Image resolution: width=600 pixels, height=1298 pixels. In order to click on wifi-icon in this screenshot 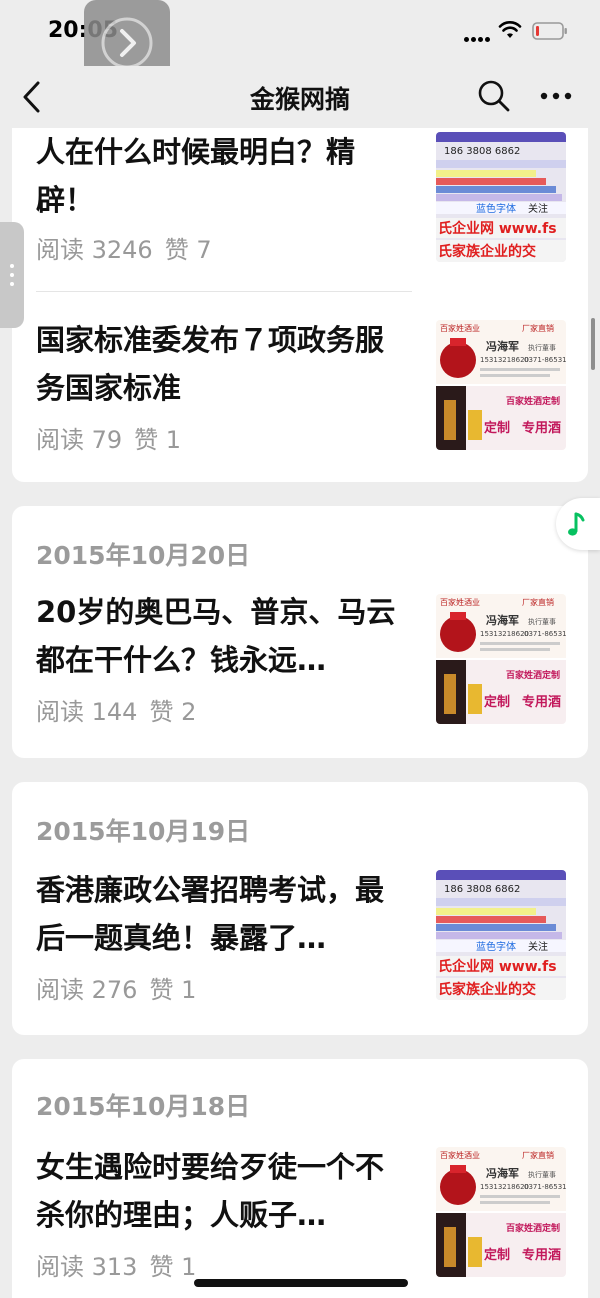, I will do `click(510, 29)`.